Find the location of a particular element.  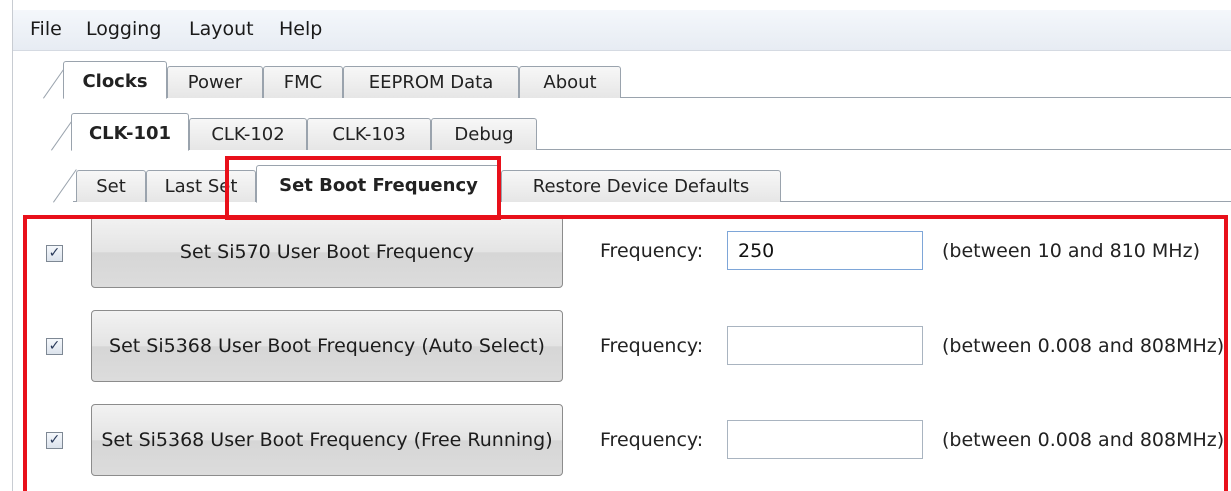

row2-frequency-input is located at coordinates (825, 345).